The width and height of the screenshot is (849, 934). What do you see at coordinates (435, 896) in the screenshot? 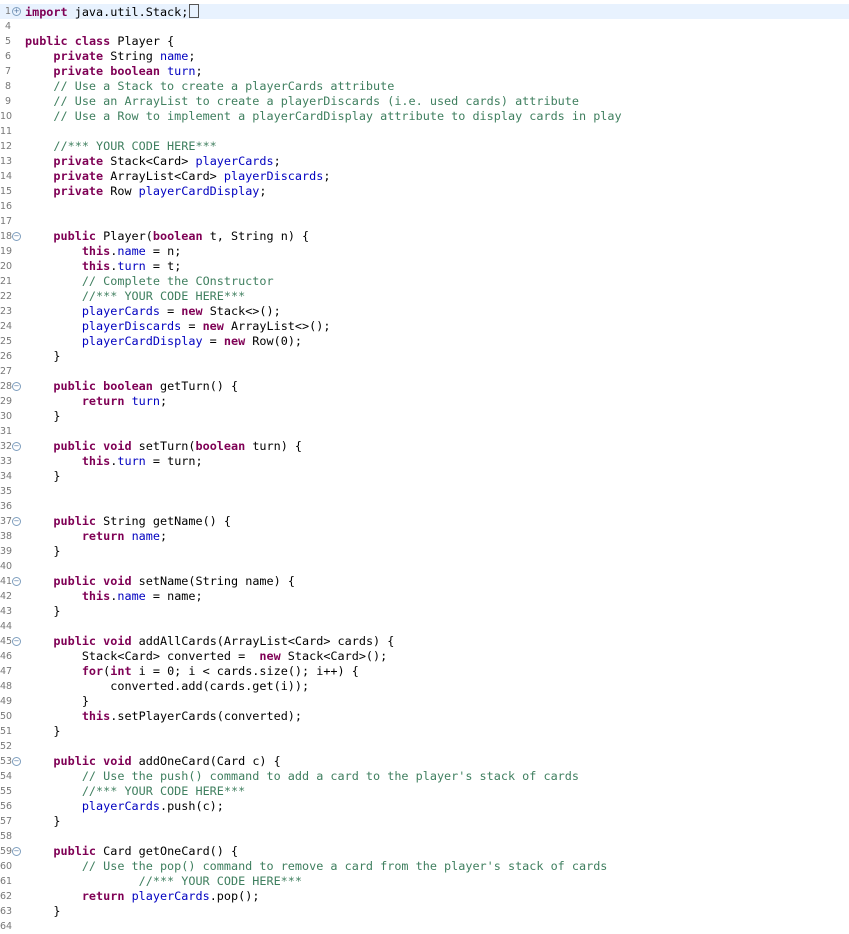
I see `code-text: return playerCards.pop();` at bounding box center [435, 896].